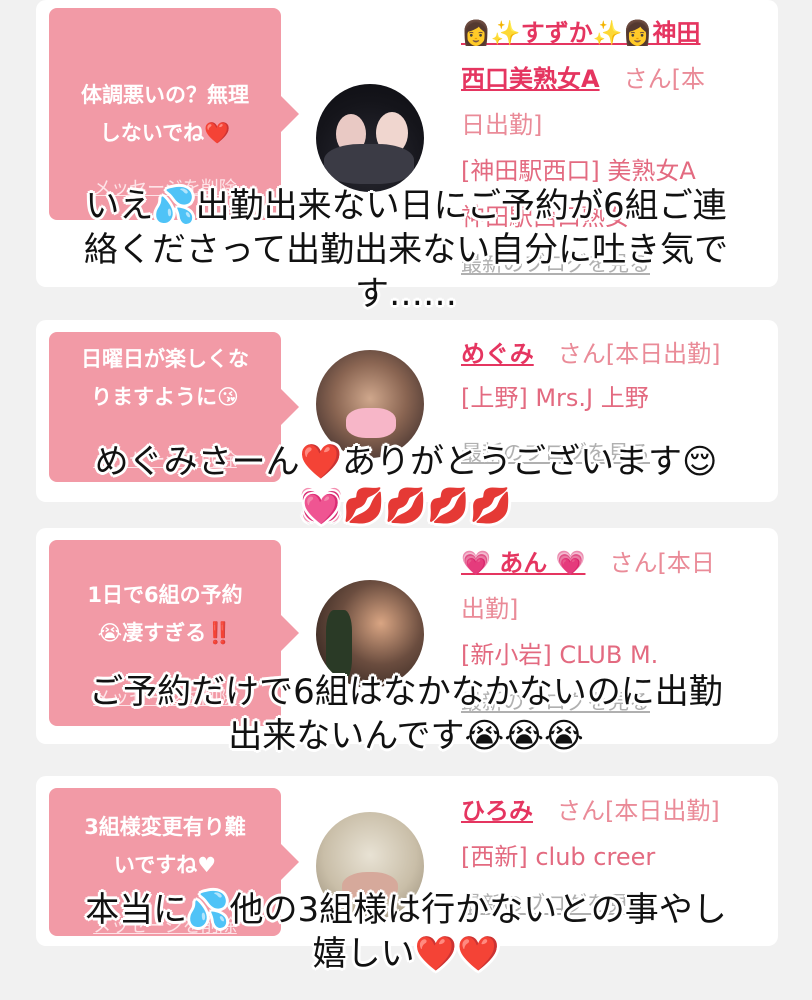  Describe the element at coordinates (530, 79) in the screenshot. I see `profile-name-link-cont: 西口美熟女A` at that location.